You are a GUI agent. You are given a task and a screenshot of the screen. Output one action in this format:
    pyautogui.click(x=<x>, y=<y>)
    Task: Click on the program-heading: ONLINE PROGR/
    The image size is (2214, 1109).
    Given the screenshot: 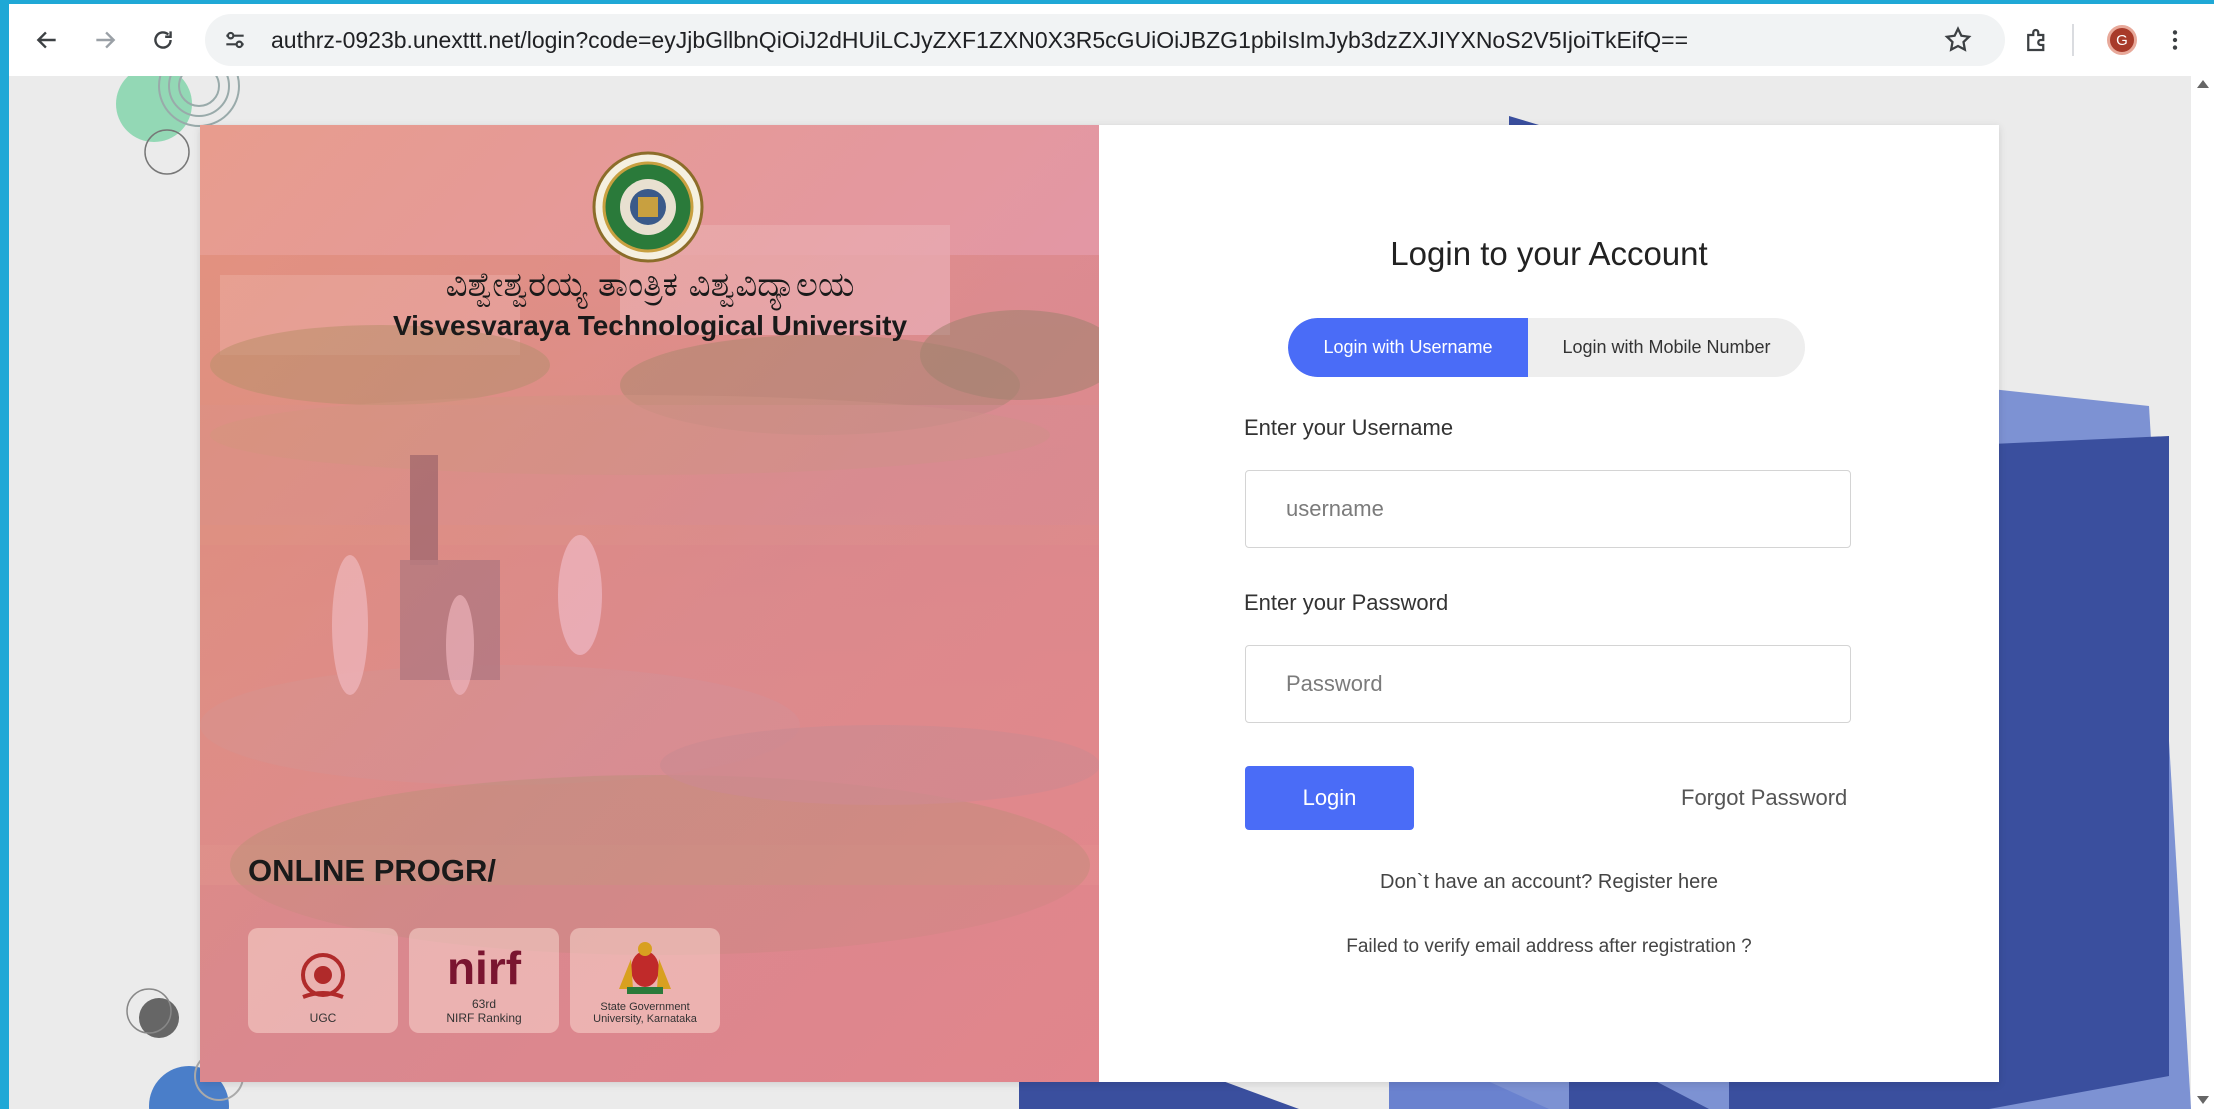 What is the action you would take?
    pyautogui.click(x=372, y=870)
    